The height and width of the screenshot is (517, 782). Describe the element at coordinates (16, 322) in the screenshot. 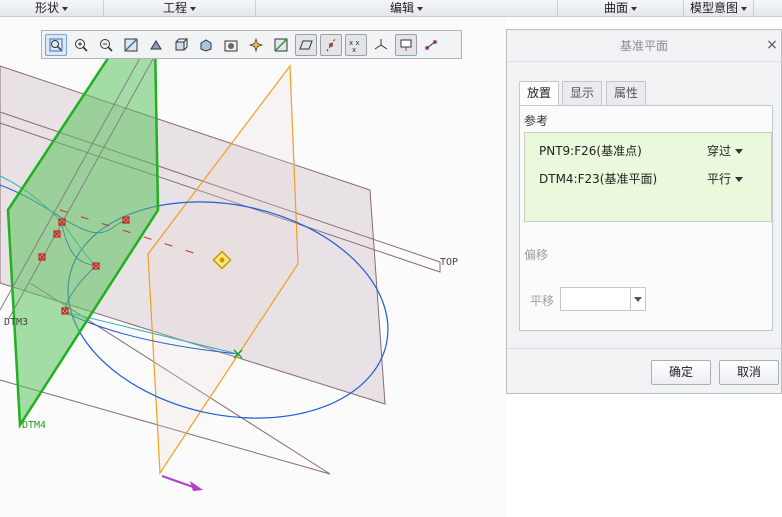

I see `dtm3-plane-label: DTM3` at that location.